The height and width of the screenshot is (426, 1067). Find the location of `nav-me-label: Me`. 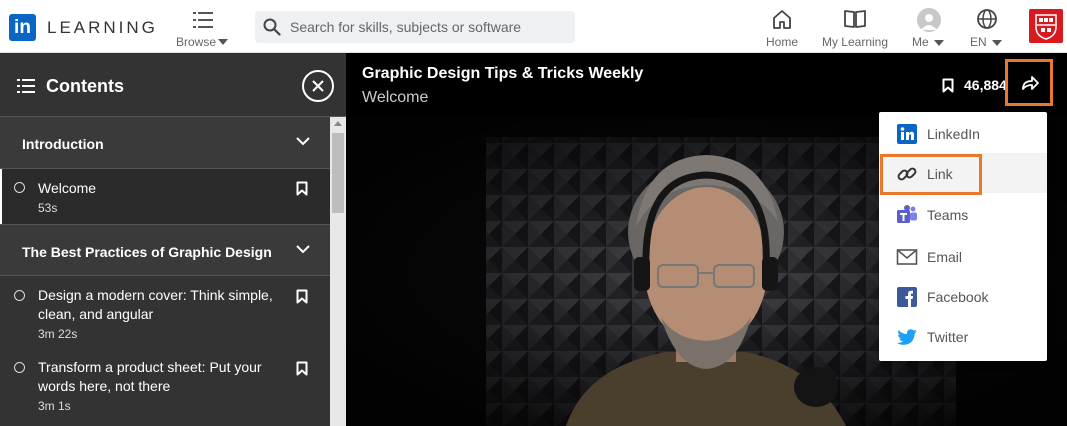

nav-me-label: Me is located at coordinates (931, 42).